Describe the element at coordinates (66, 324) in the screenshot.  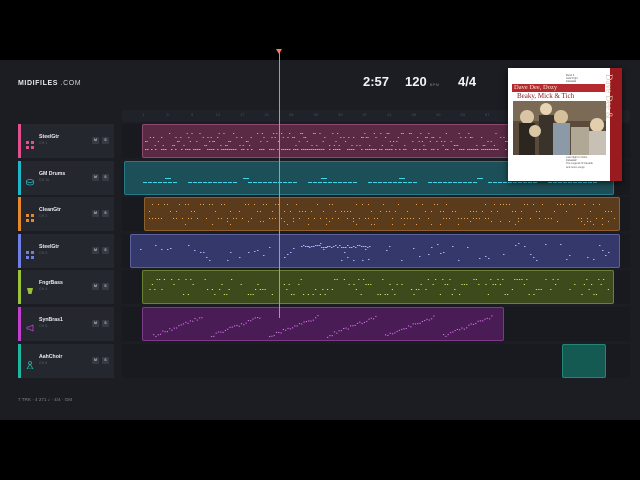
I see `track-header: SynBras1 CH 5 MS` at that location.